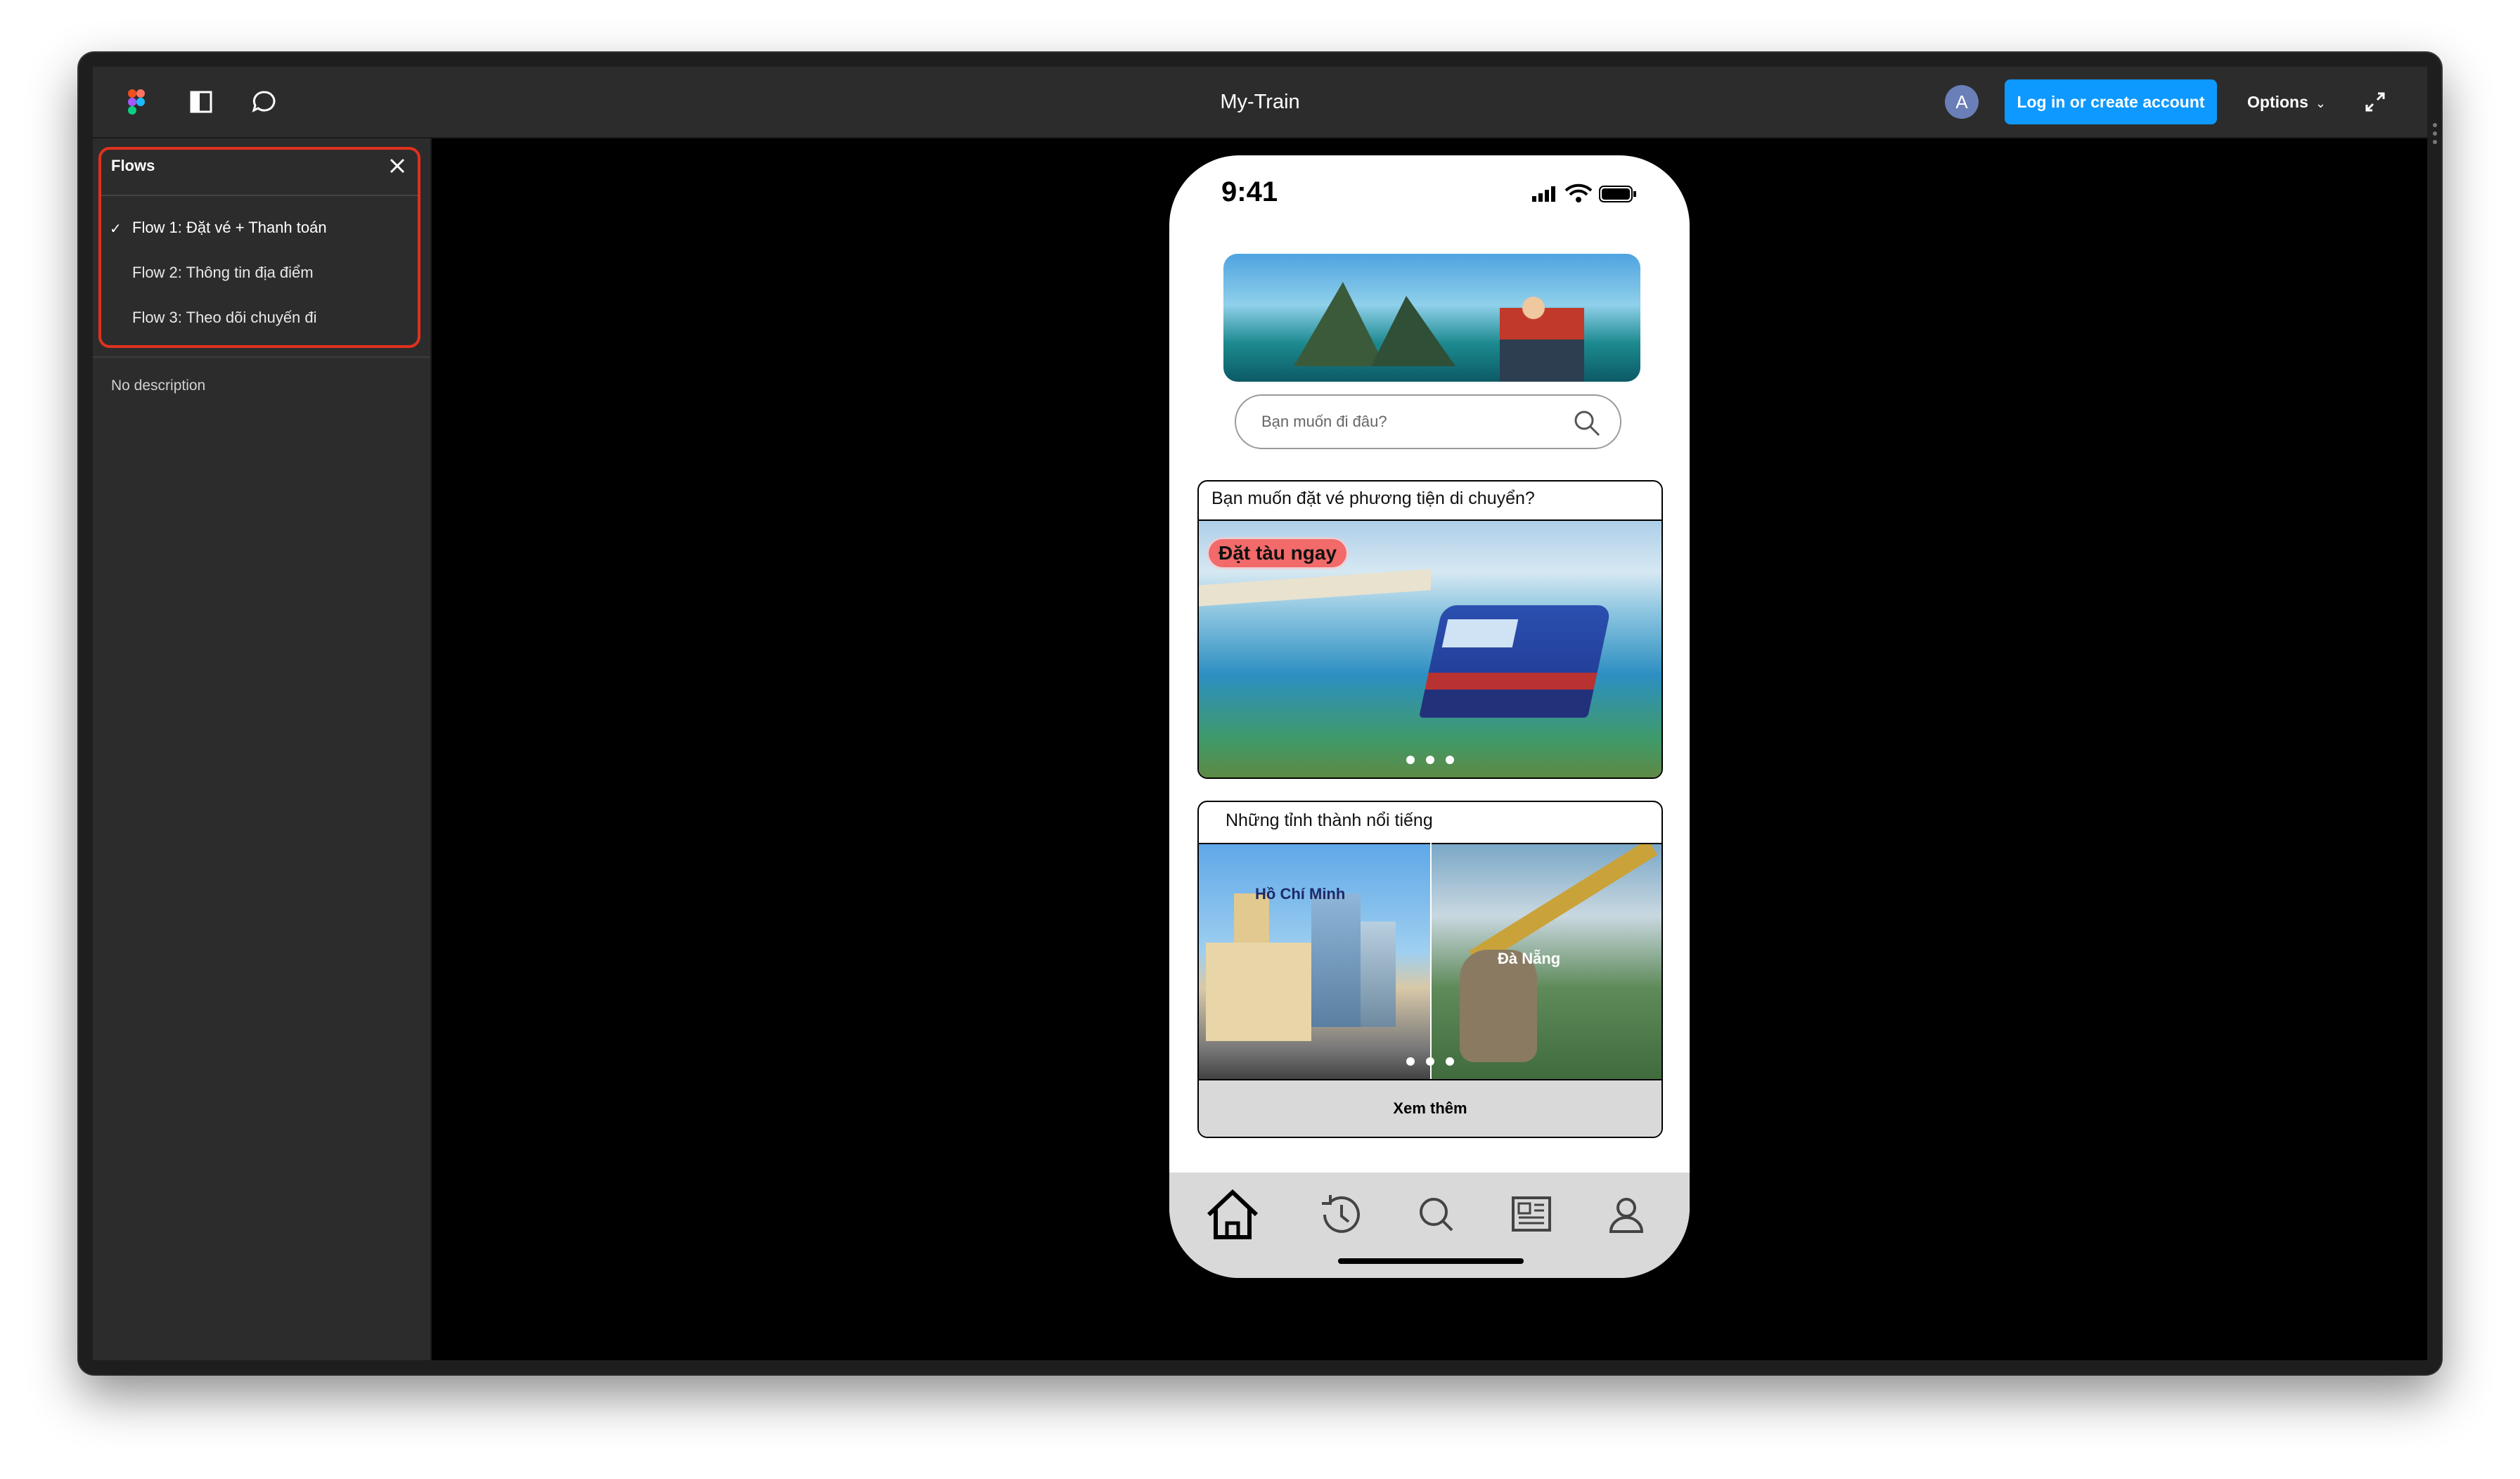 This screenshot has height=1479, width=2520. Describe the element at coordinates (264, 101) in the screenshot. I see `comment-icon` at that location.